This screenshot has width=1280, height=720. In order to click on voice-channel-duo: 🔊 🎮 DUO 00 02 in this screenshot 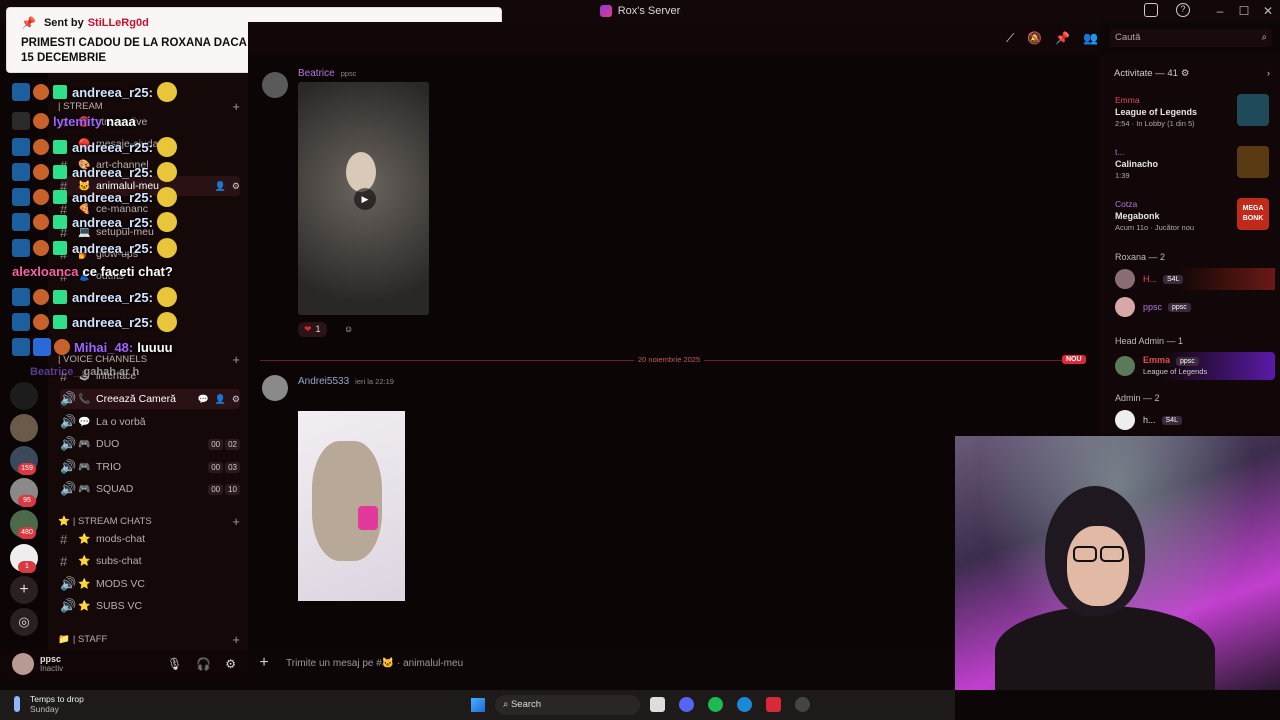, I will do `click(150, 444)`.